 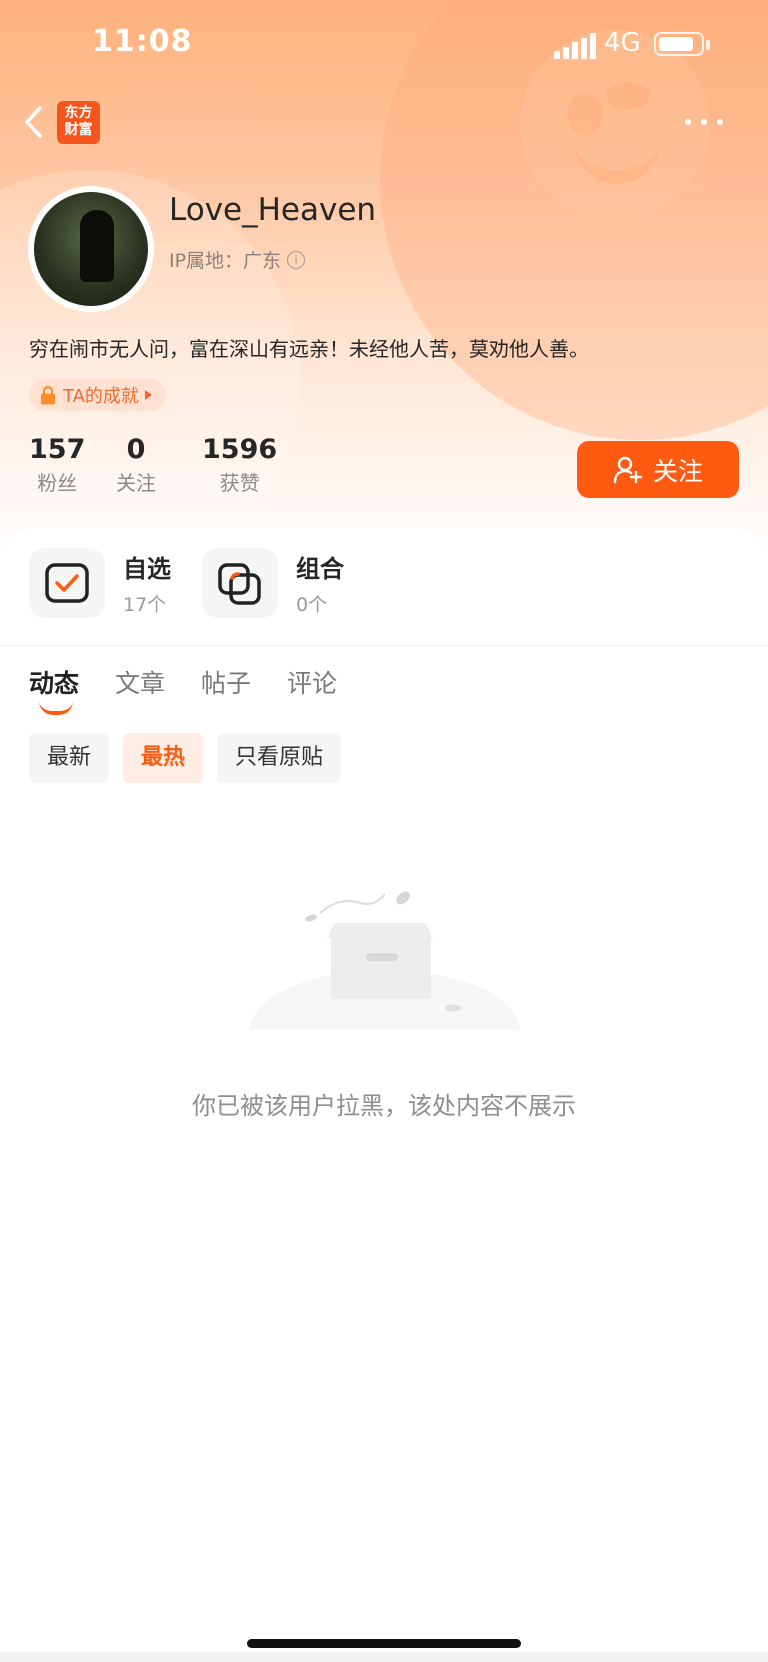 What do you see at coordinates (142, 41) in the screenshot?
I see `status-time: 11:08` at bounding box center [142, 41].